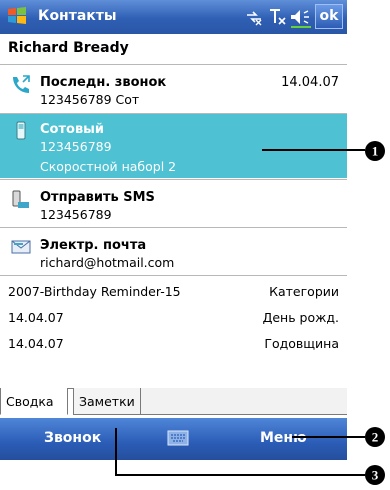 This screenshot has height=490, width=390. I want to click on callout-3: 3, so click(375, 477).